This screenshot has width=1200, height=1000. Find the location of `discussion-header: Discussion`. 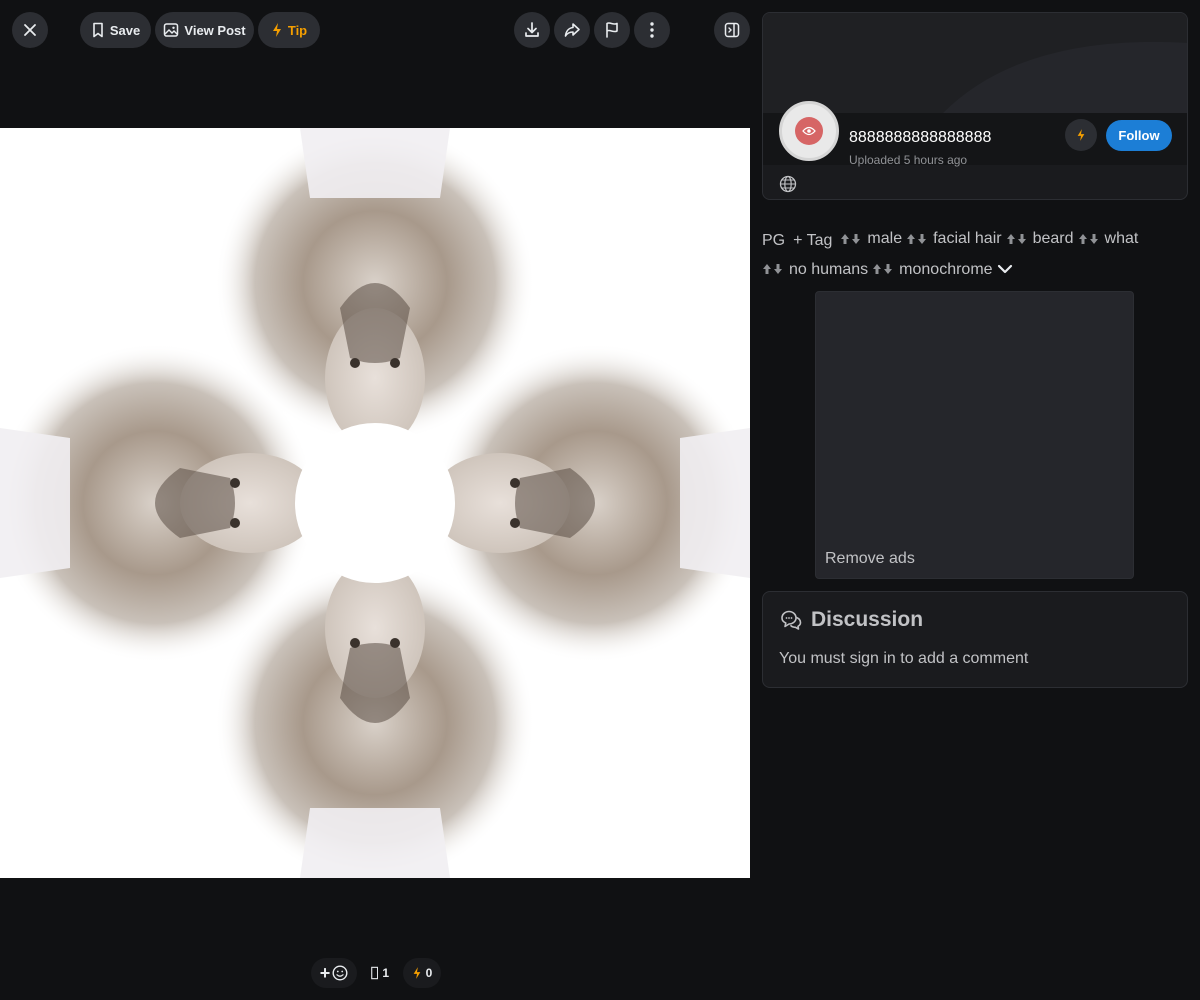

discussion-header: Discussion is located at coordinates (851, 620).